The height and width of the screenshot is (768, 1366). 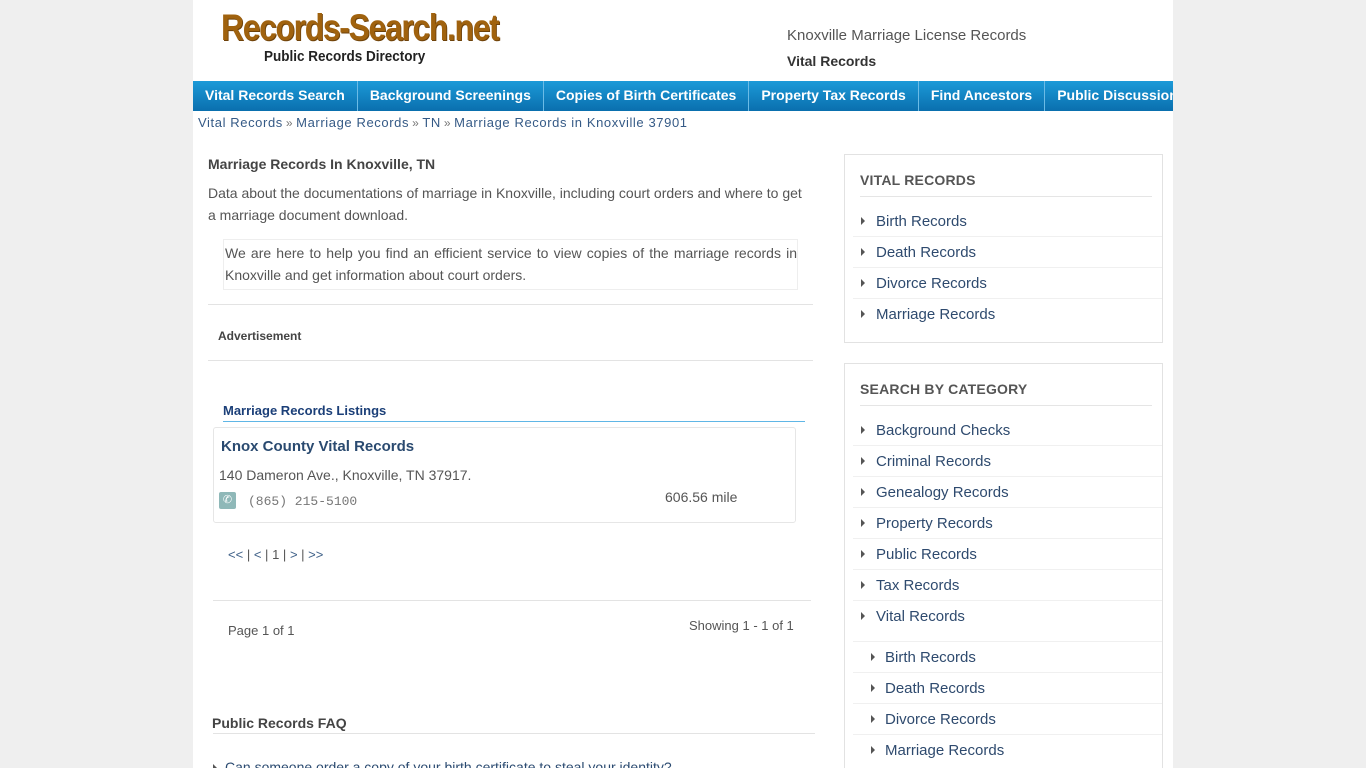 What do you see at coordinates (1007, 283) in the screenshot?
I see `sidebar-item-divorce-records: Divorce Records` at bounding box center [1007, 283].